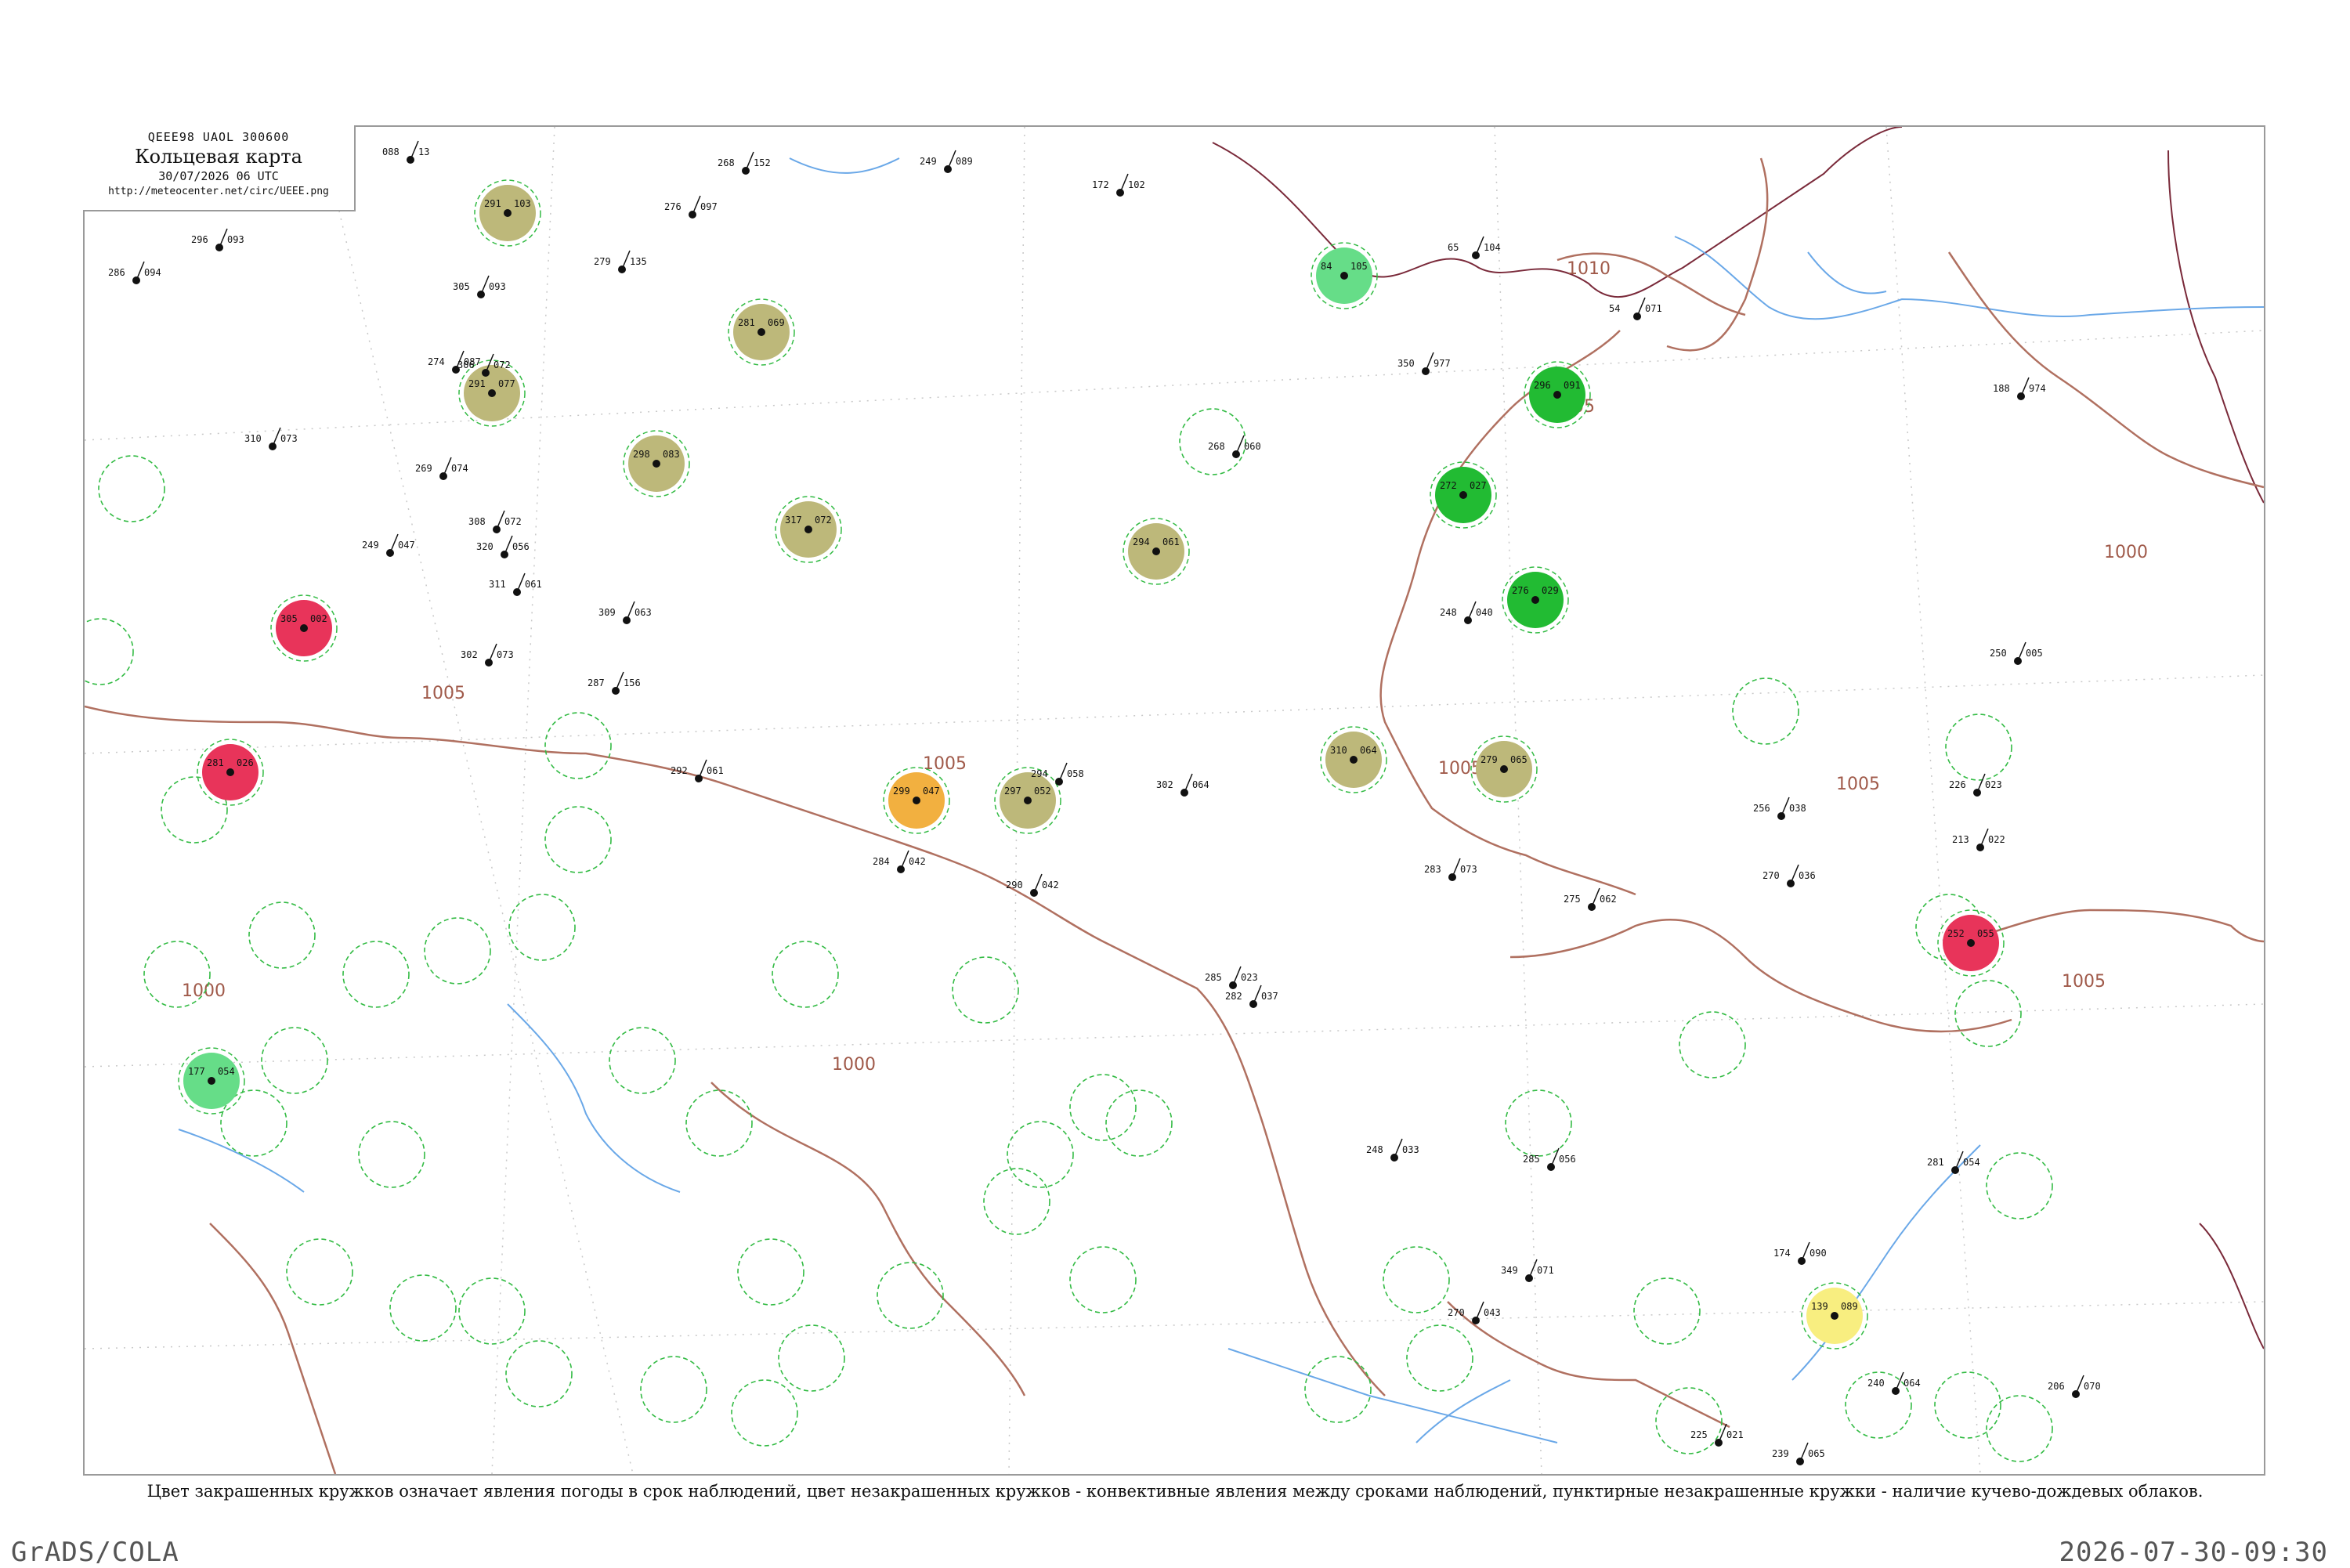  I want to click on station-plot: 188 974, so click(2019, 388).